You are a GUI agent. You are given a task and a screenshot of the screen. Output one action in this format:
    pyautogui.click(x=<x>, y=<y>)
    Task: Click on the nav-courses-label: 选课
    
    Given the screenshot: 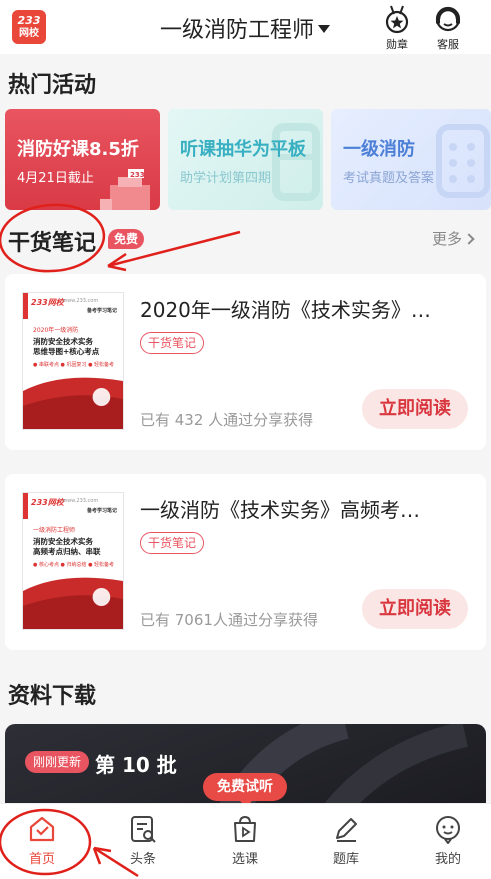 What is the action you would take?
    pyautogui.click(x=244, y=859)
    